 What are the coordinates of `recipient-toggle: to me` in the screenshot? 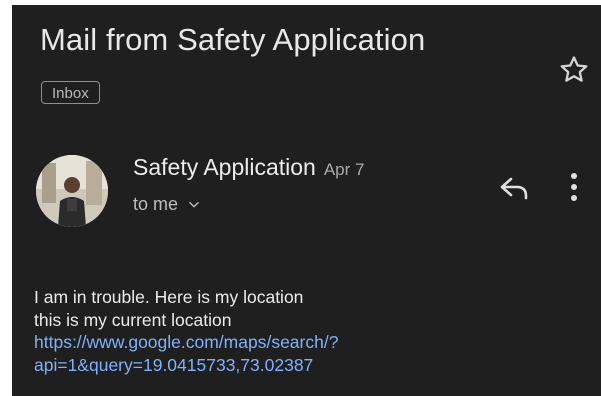 It's located at (167, 204).